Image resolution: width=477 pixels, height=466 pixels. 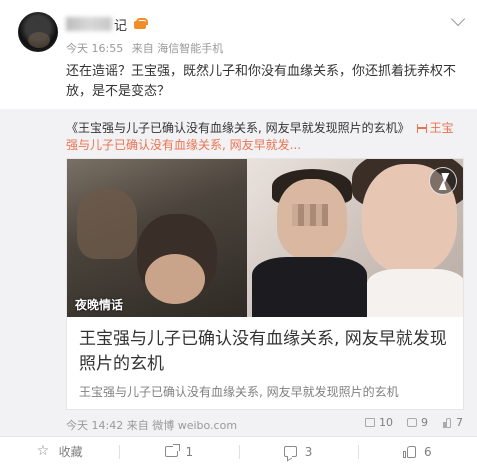 What do you see at coordinates (298, 451) in the screenshot?
I see `comment-button: 3` at bounding box center [298, 451].